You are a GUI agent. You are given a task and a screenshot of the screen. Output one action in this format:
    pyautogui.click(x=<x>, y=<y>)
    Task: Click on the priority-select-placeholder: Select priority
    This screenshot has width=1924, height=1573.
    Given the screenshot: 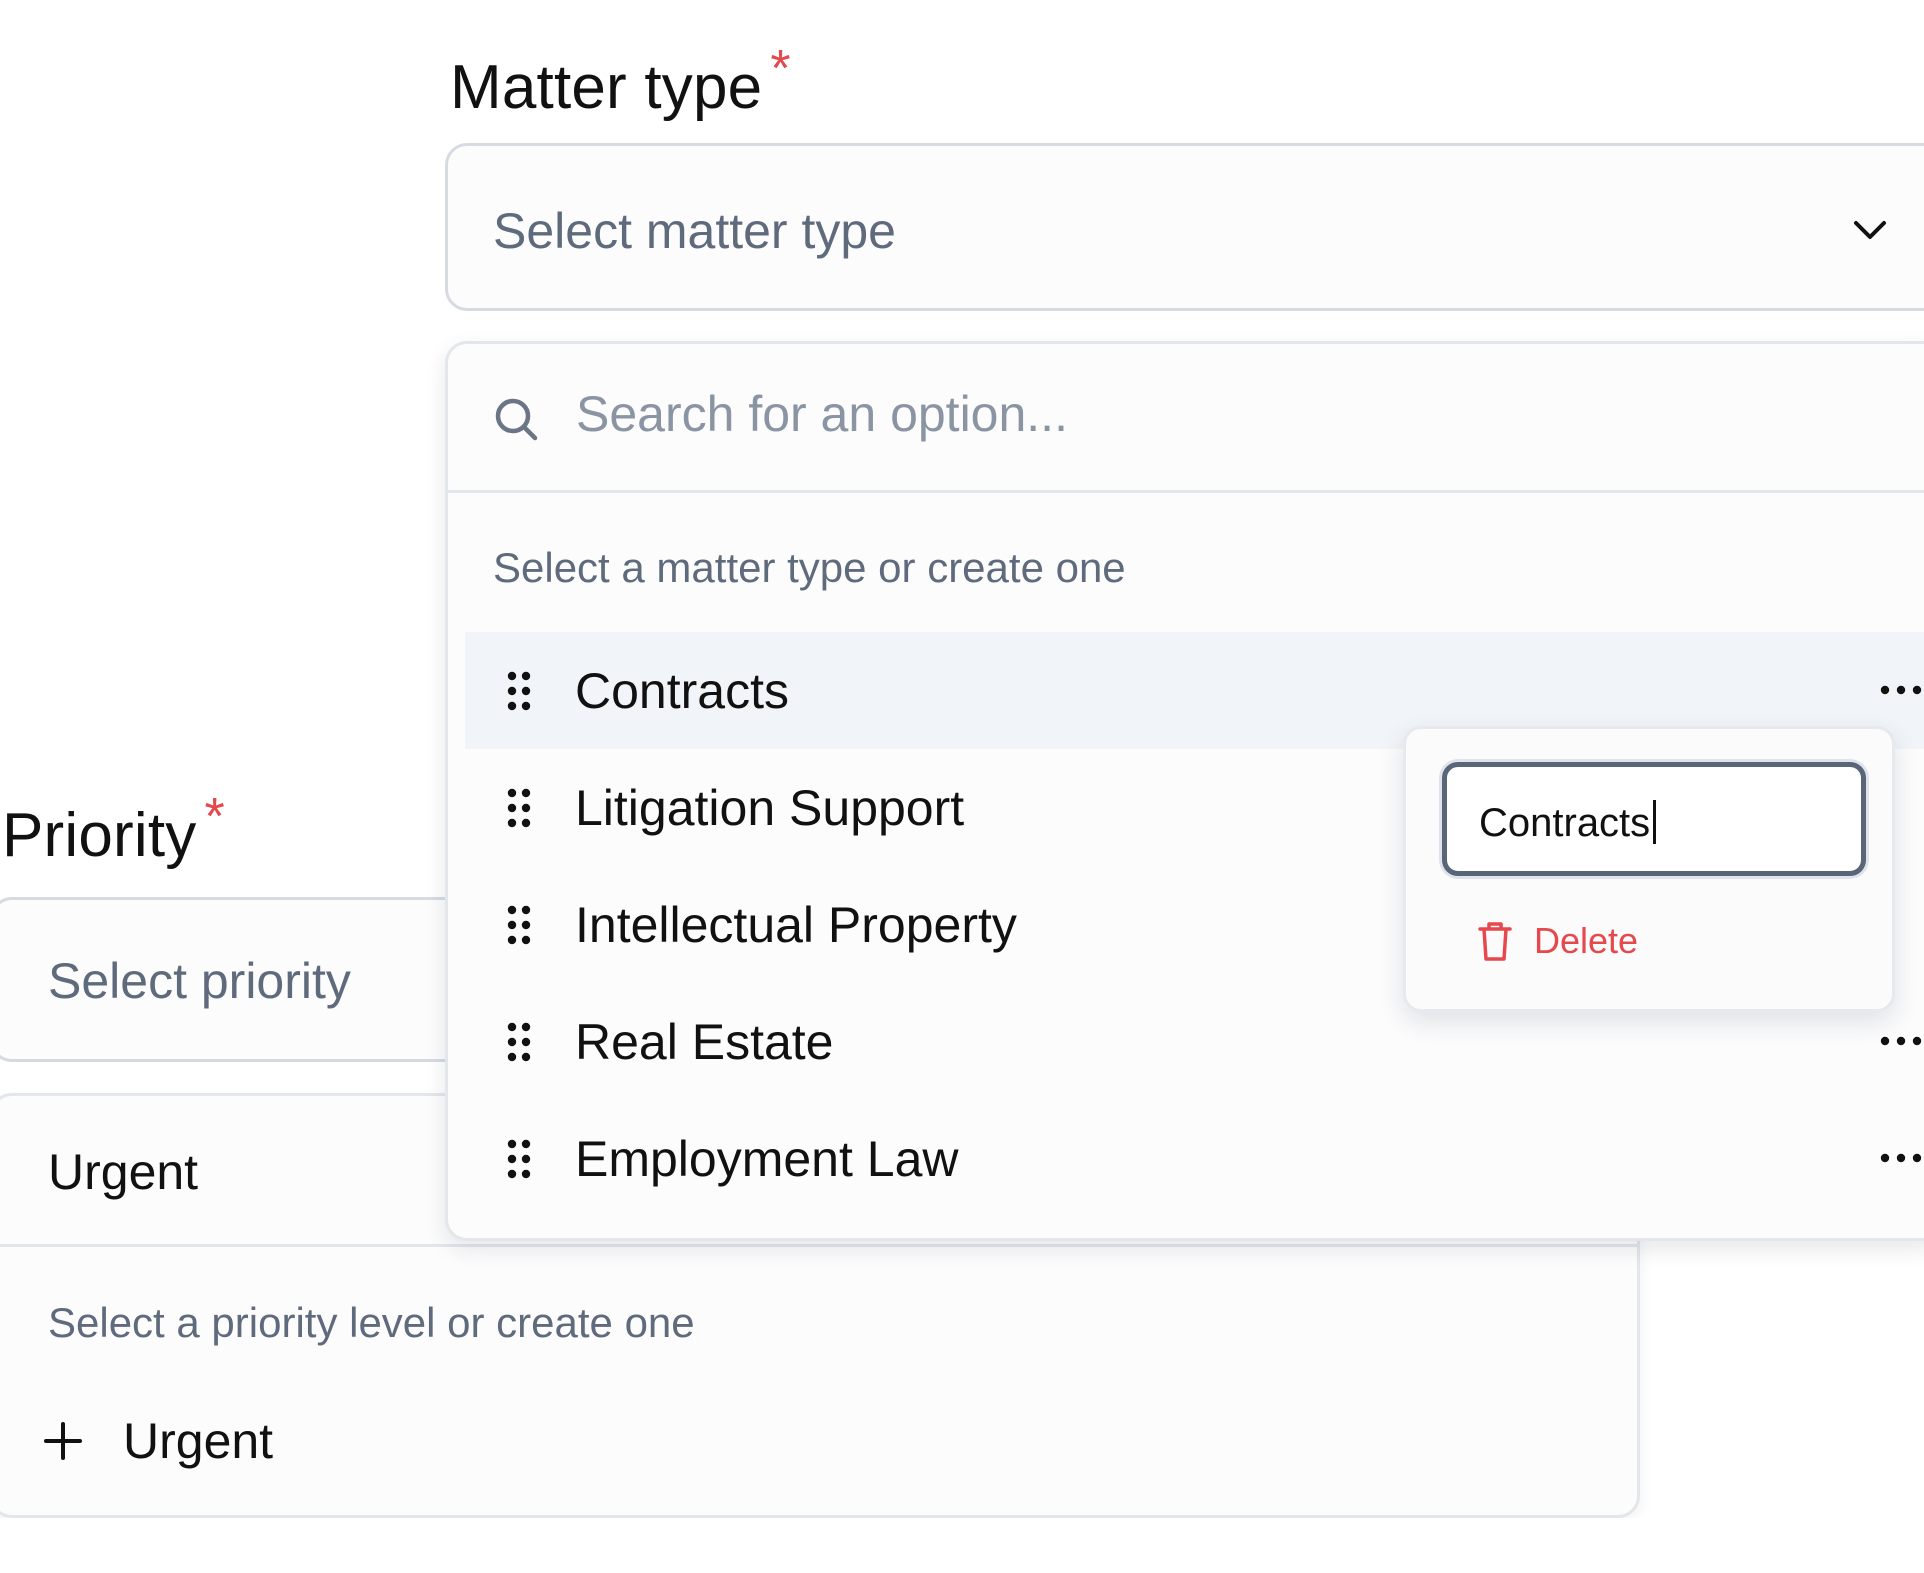 What is the action you would take?
    pyautogui.click(x=199, y=981)
    